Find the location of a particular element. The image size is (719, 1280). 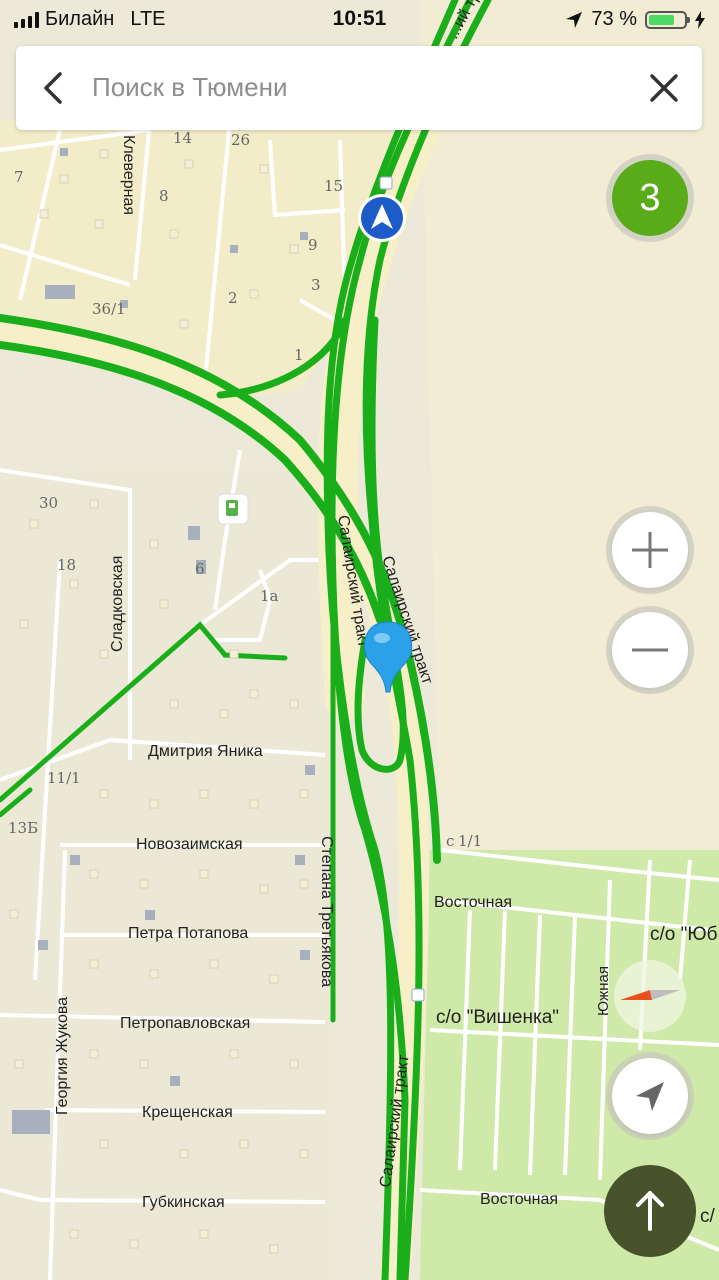

user-location-icon is located at coordinates (382, 218).